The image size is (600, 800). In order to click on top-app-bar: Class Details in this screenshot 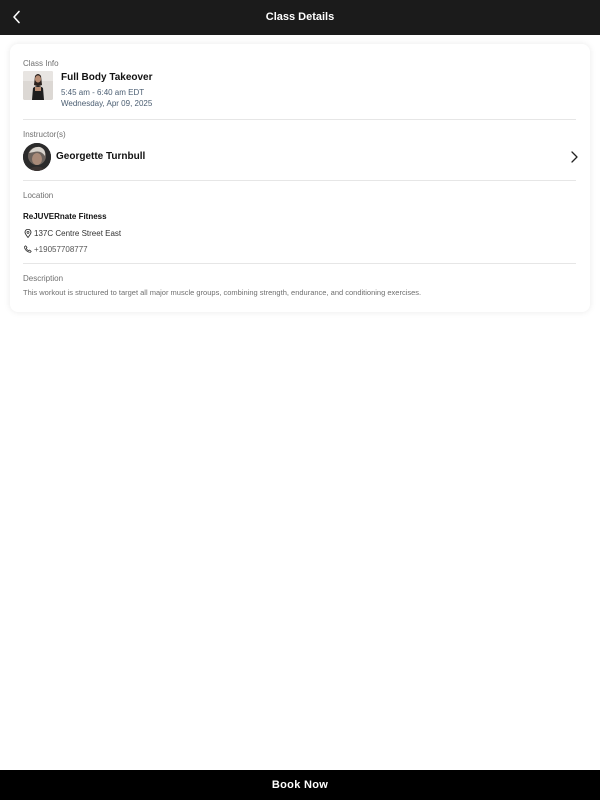, I will do `click(300, 17)`.